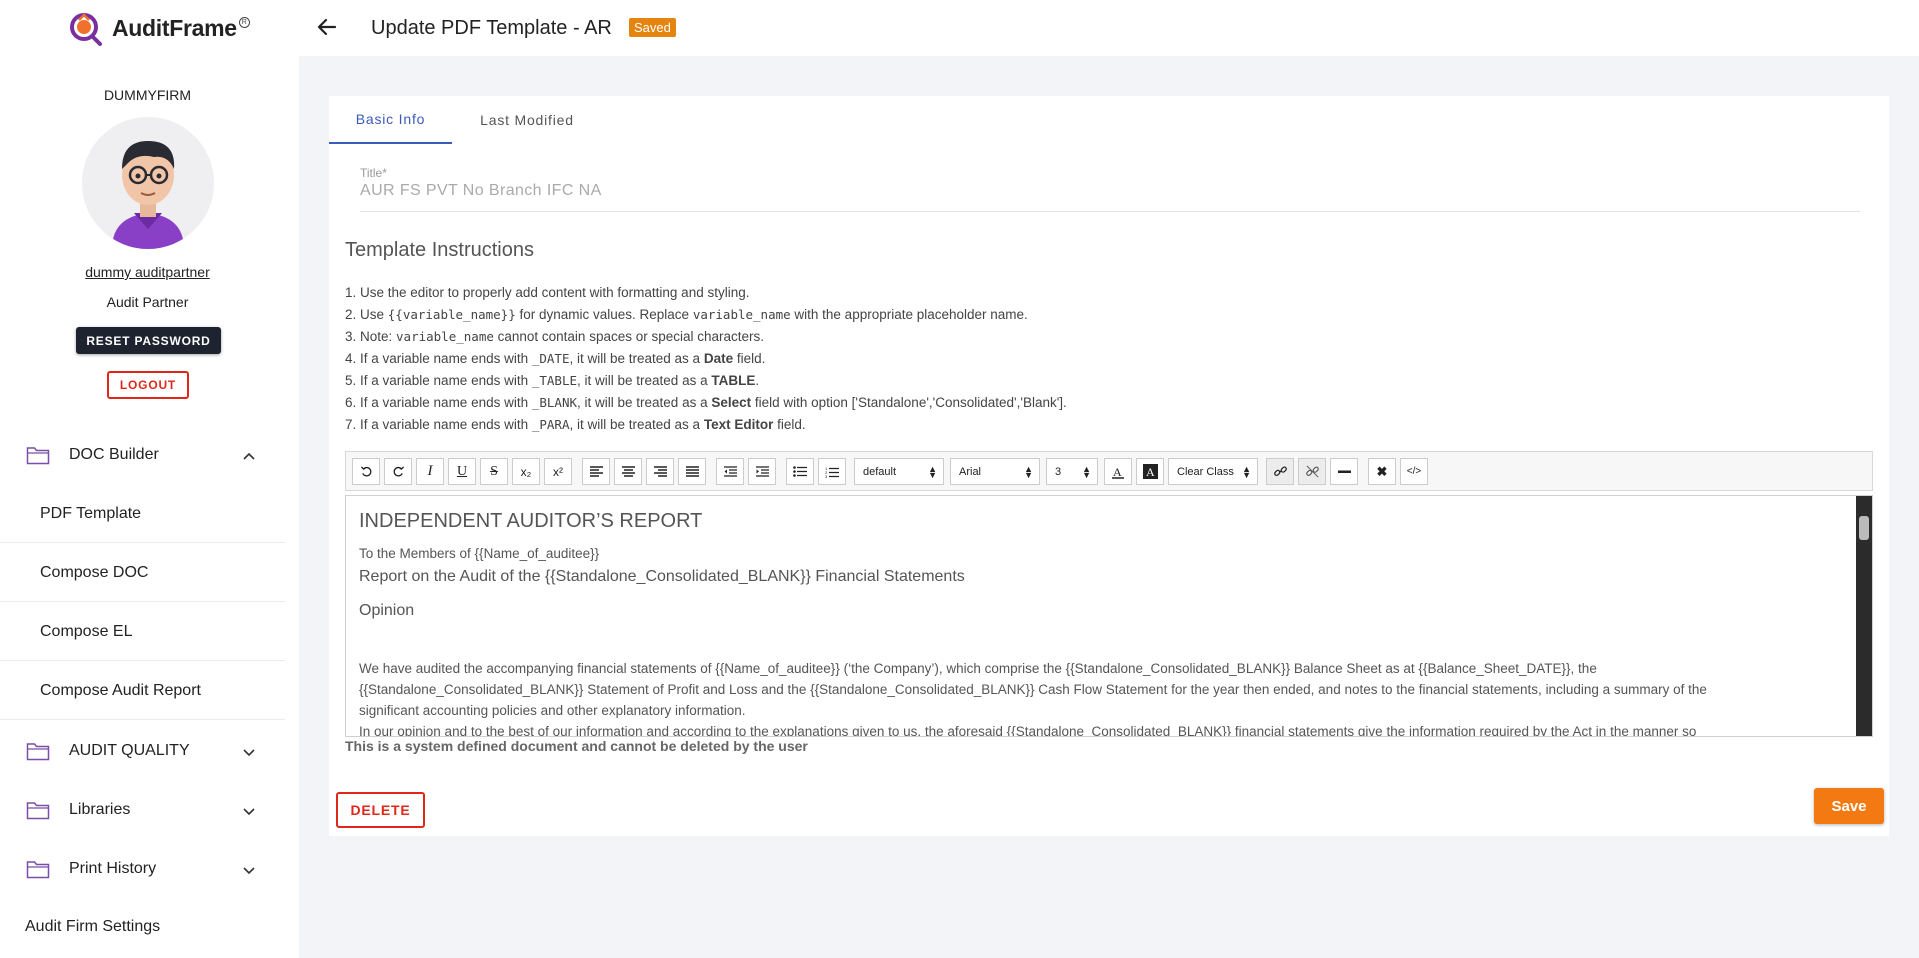 The width and height of the screenshot is (1919, 958). I want to click on avatar, so click(148, 183).